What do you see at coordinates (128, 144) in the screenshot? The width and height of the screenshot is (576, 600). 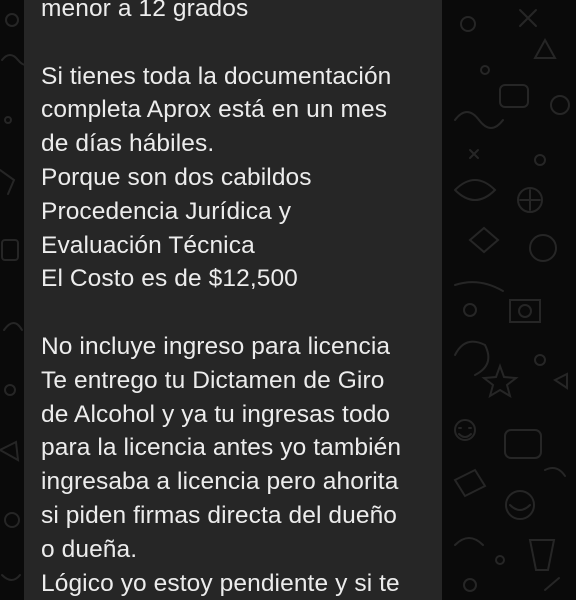 I see `message-line: de días hábiles.` at bounding box center [128, 144].